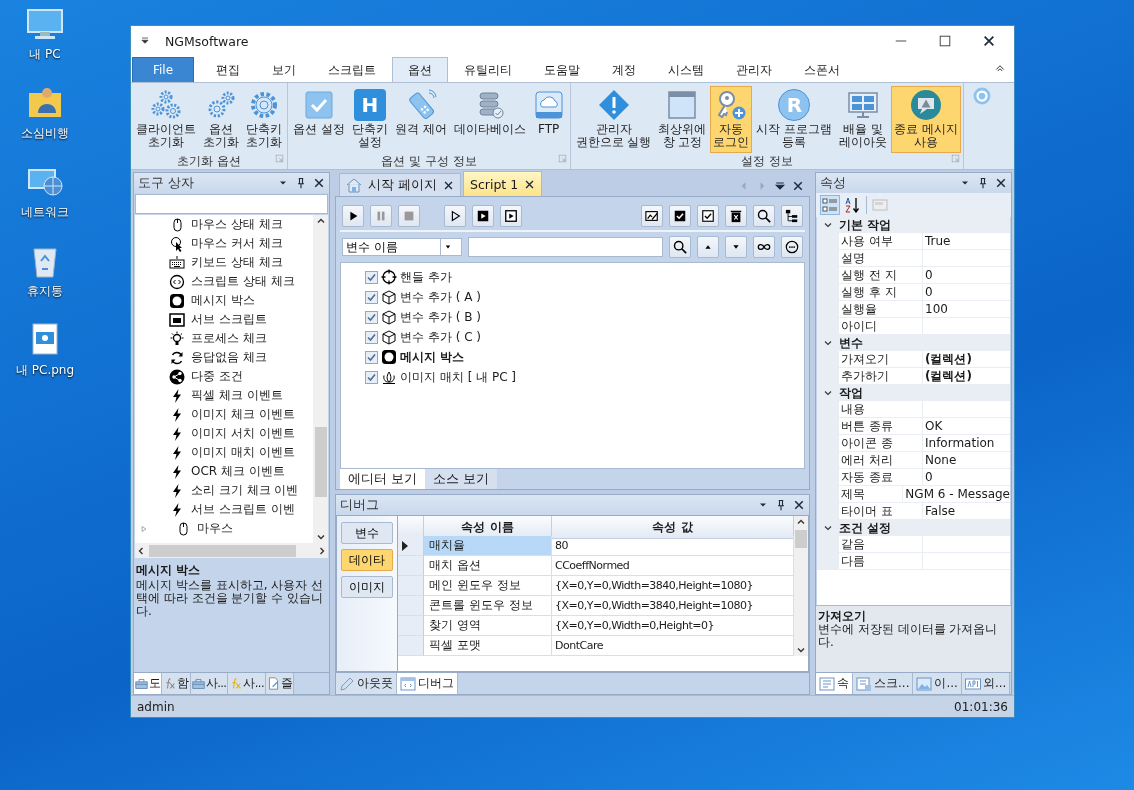 The image size is (1134, 790). I want to click on ribbon-tab: 관리자, so click(754, 69).